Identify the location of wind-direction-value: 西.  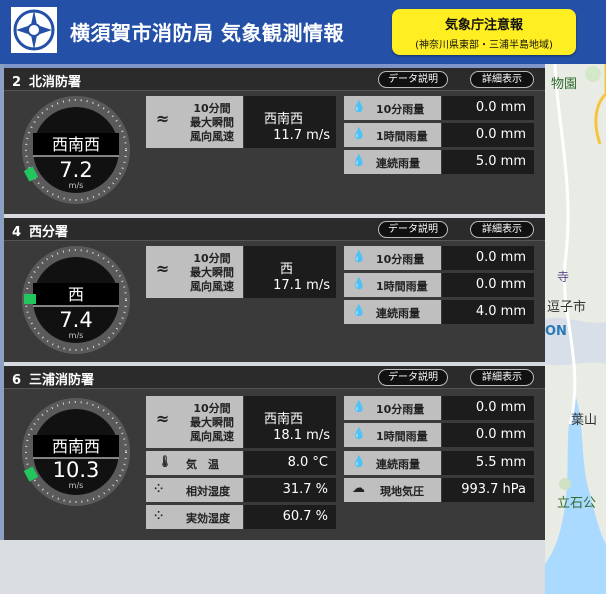
(287, 269).